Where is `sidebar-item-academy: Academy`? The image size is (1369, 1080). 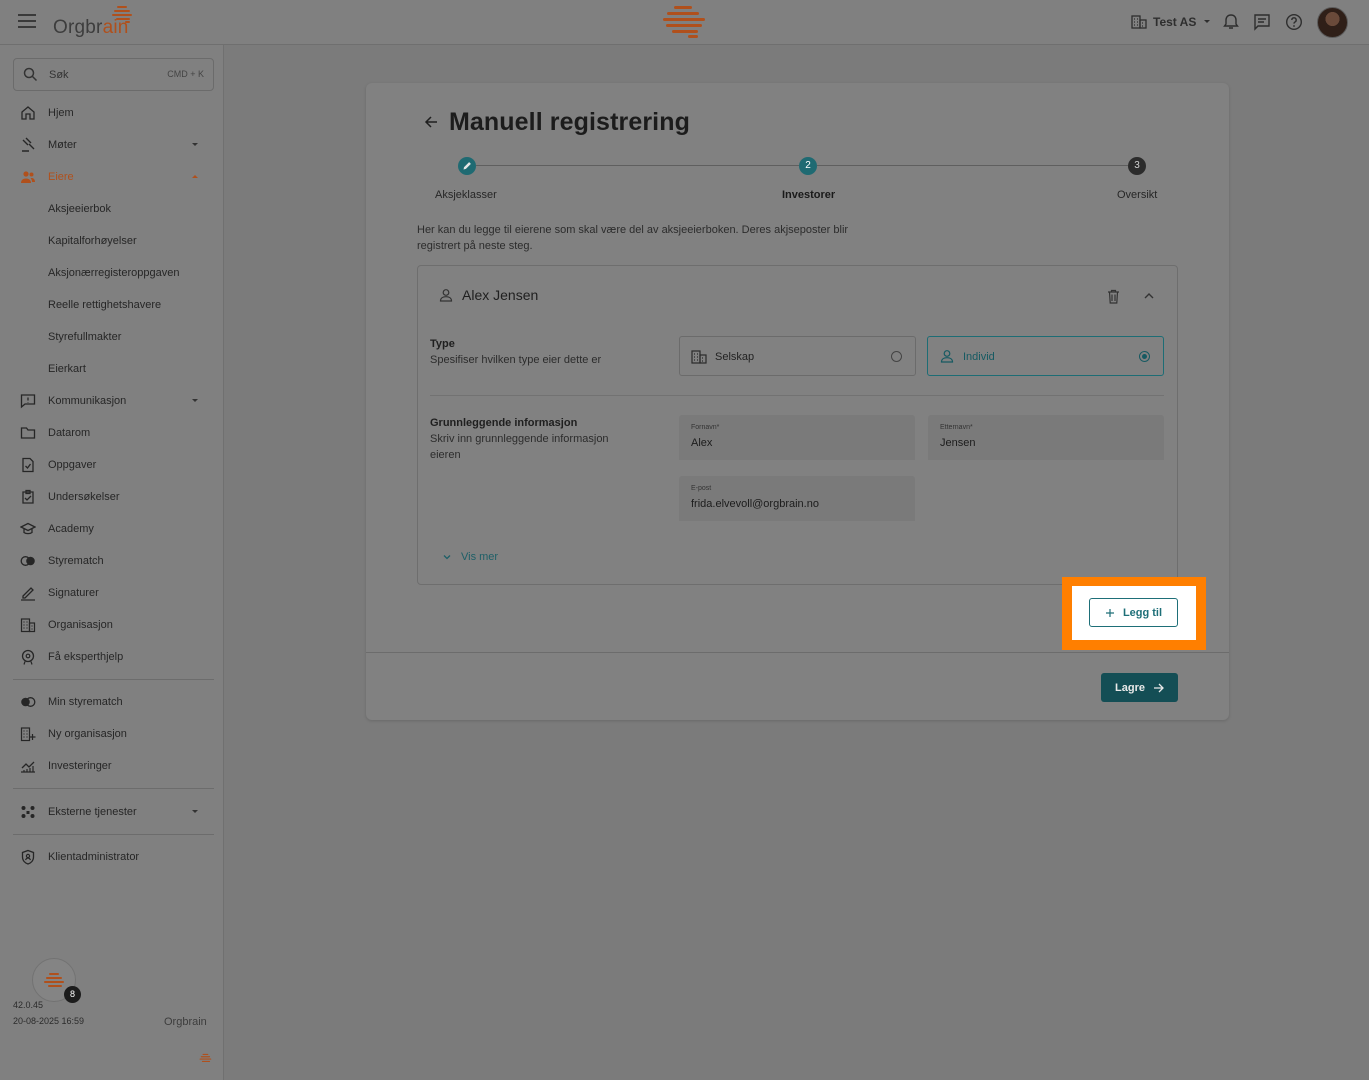
sidebar-item-academy: Academy is located at coordinates (113, 529).